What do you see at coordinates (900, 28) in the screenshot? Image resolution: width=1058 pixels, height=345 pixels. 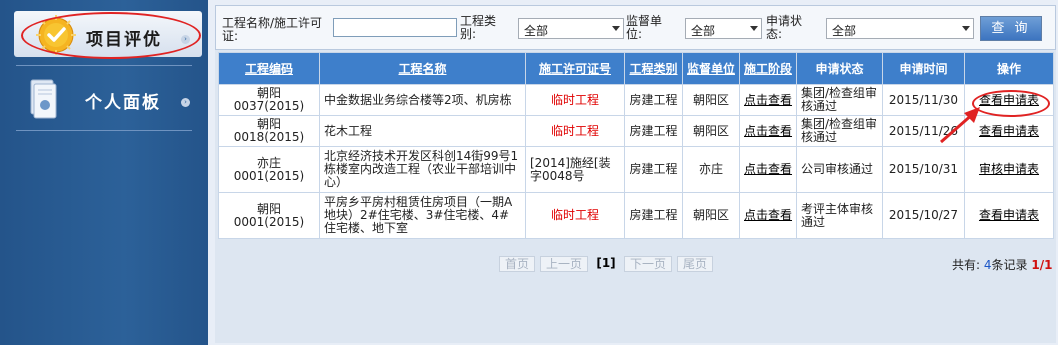 I see `status-select: 全部` at bounding box center [900, 28].